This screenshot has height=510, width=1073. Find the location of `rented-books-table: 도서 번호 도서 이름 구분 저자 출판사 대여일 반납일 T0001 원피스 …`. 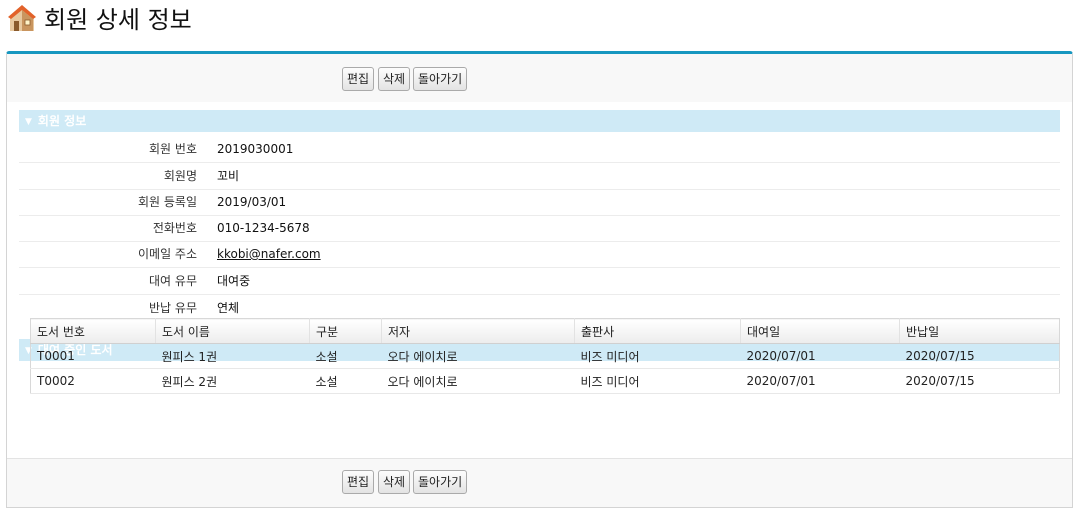

rented-books-table: 도서 번호 도서 이름 구분 저자 출판사 대여일 반납일 T0001 원피스 … is located at coordinates (545, 356).